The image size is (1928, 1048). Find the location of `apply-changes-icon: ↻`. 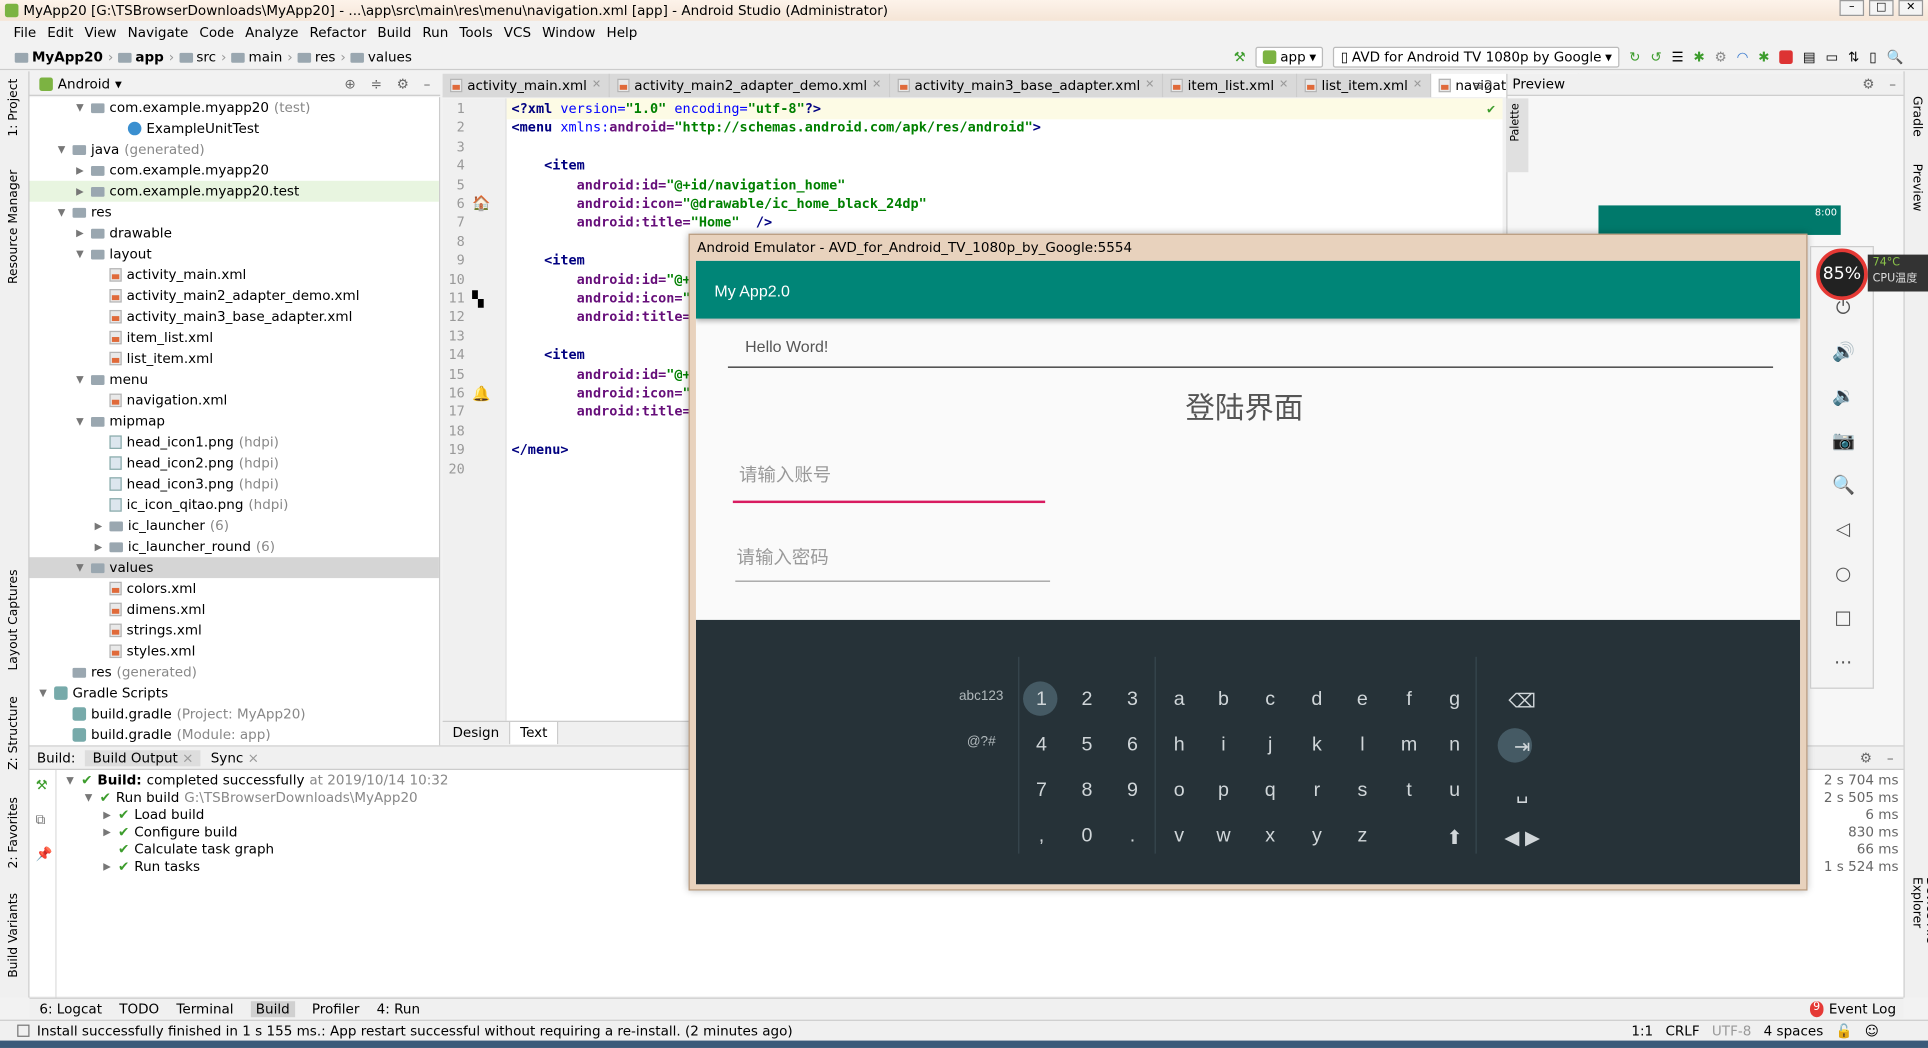

apply-changes-icon: ↻ is located at coordinates (1634, 57).